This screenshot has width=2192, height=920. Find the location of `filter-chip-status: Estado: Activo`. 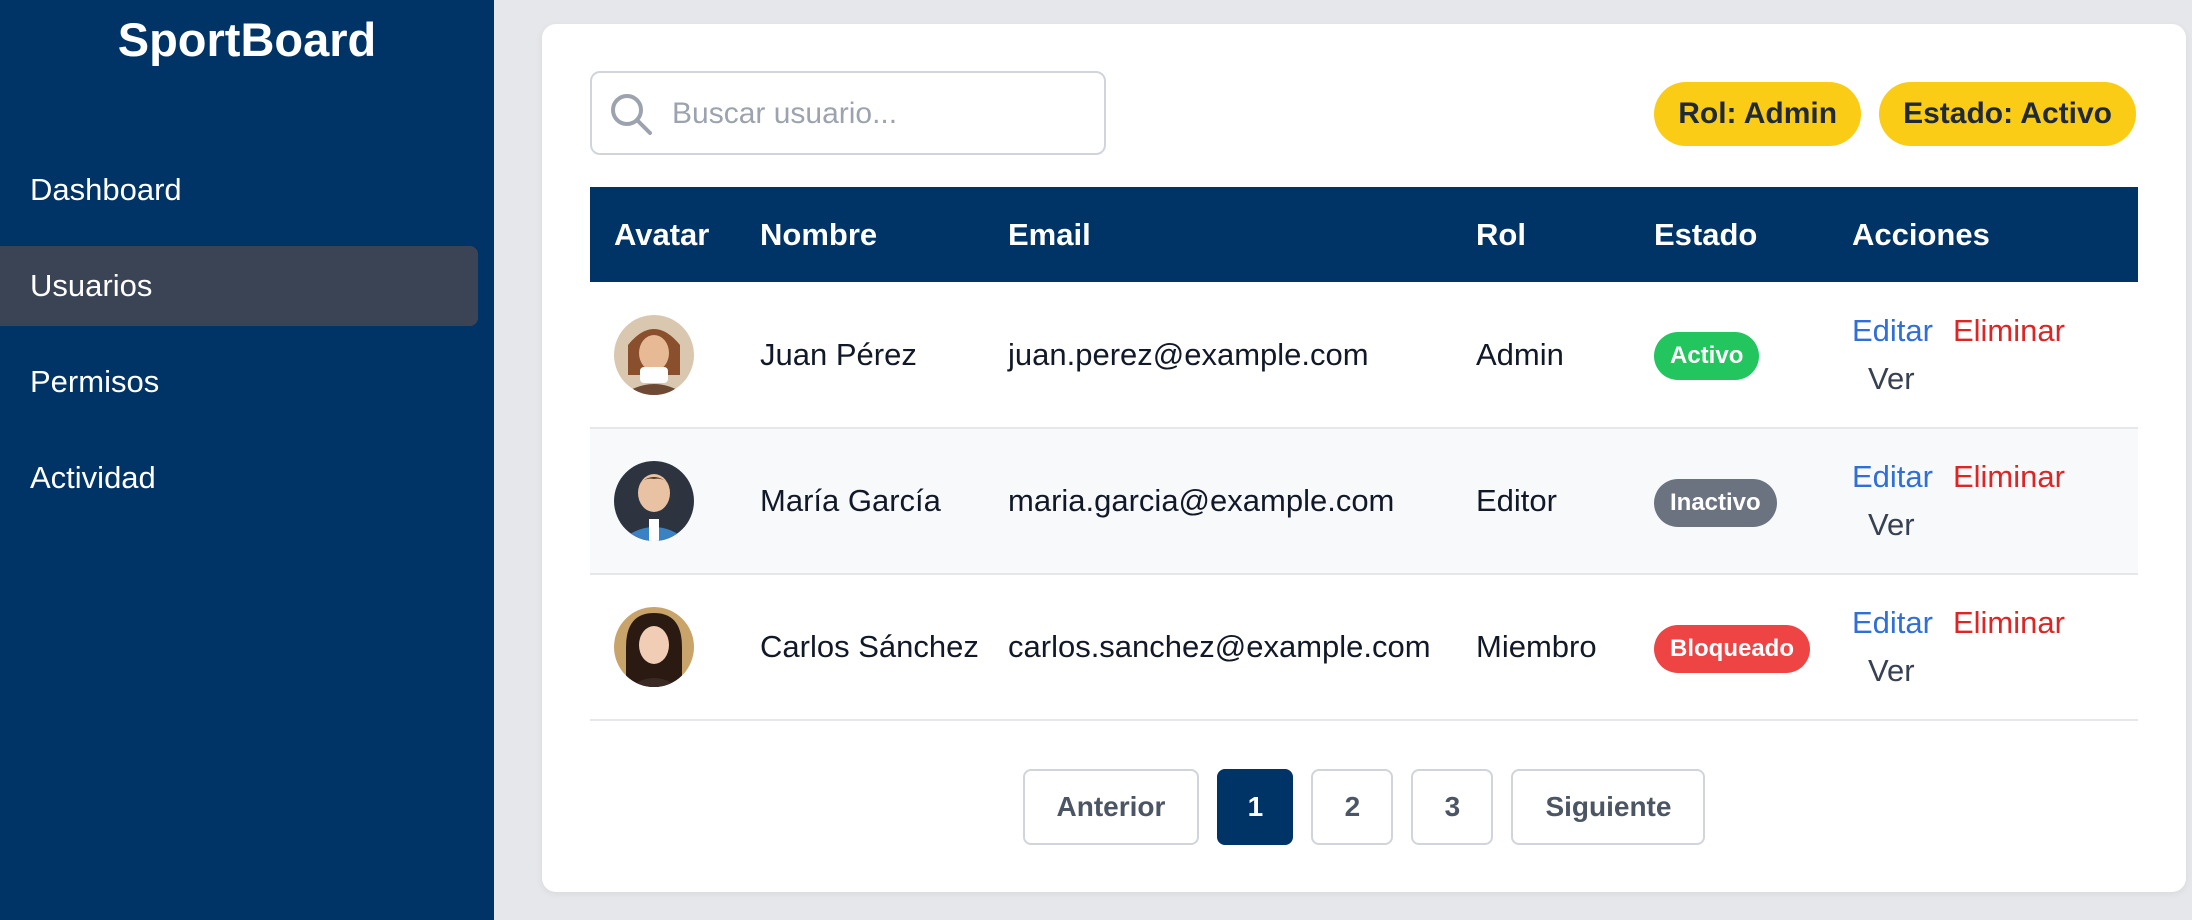

filter-chip-status: Estado: Activo is located at coordinates (2007, 114).